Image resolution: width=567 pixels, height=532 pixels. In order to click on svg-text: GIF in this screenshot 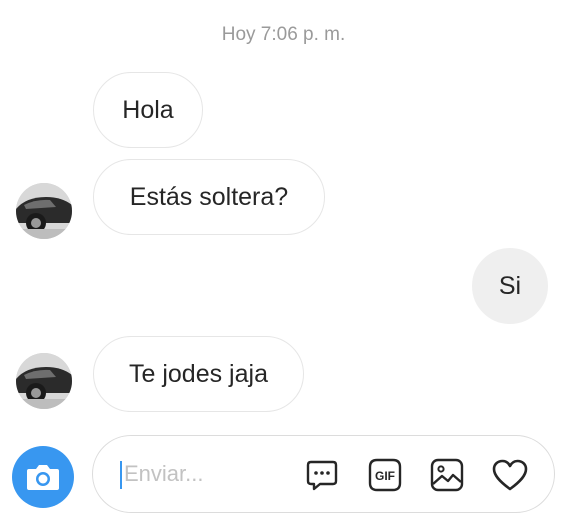, I will do `click(385, 476)`.